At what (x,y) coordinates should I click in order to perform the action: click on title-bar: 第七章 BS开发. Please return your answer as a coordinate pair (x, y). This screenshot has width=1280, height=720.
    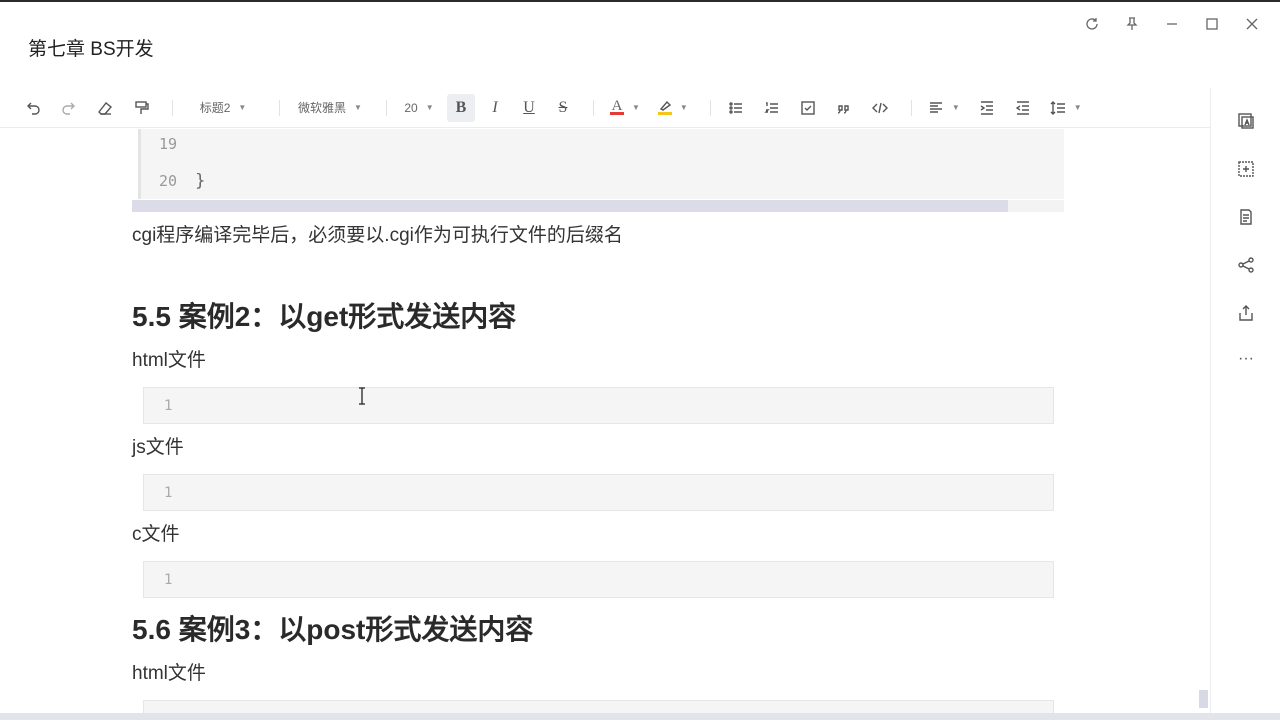
    Looking at the image, I should click on (640, 44).